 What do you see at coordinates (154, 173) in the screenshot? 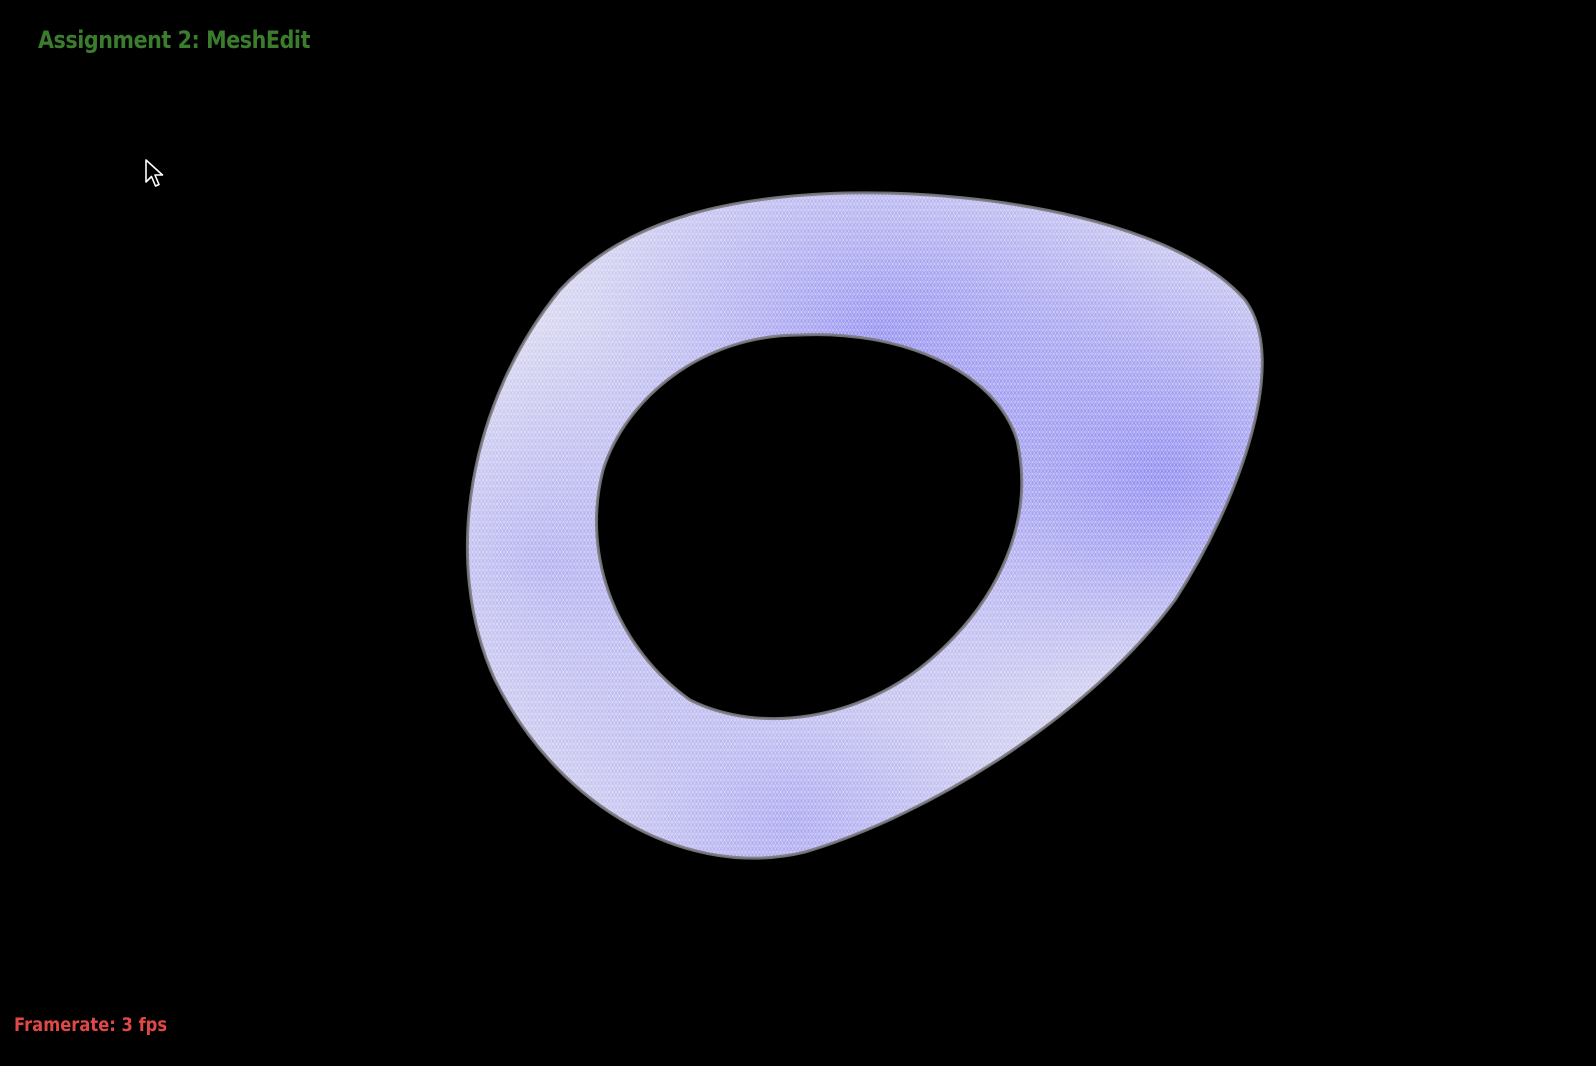
I see `mouse-pointer-icon` at bounding box center [154, 173].